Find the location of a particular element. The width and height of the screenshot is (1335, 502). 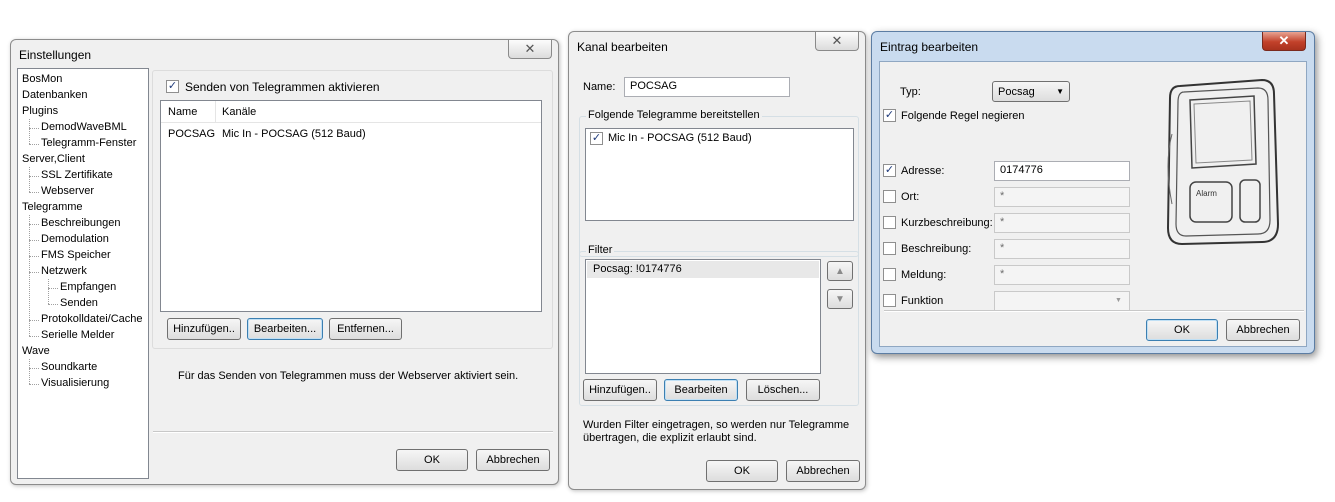

channel-cancel-button: Abbrechen is located at coordinates (823, 471).